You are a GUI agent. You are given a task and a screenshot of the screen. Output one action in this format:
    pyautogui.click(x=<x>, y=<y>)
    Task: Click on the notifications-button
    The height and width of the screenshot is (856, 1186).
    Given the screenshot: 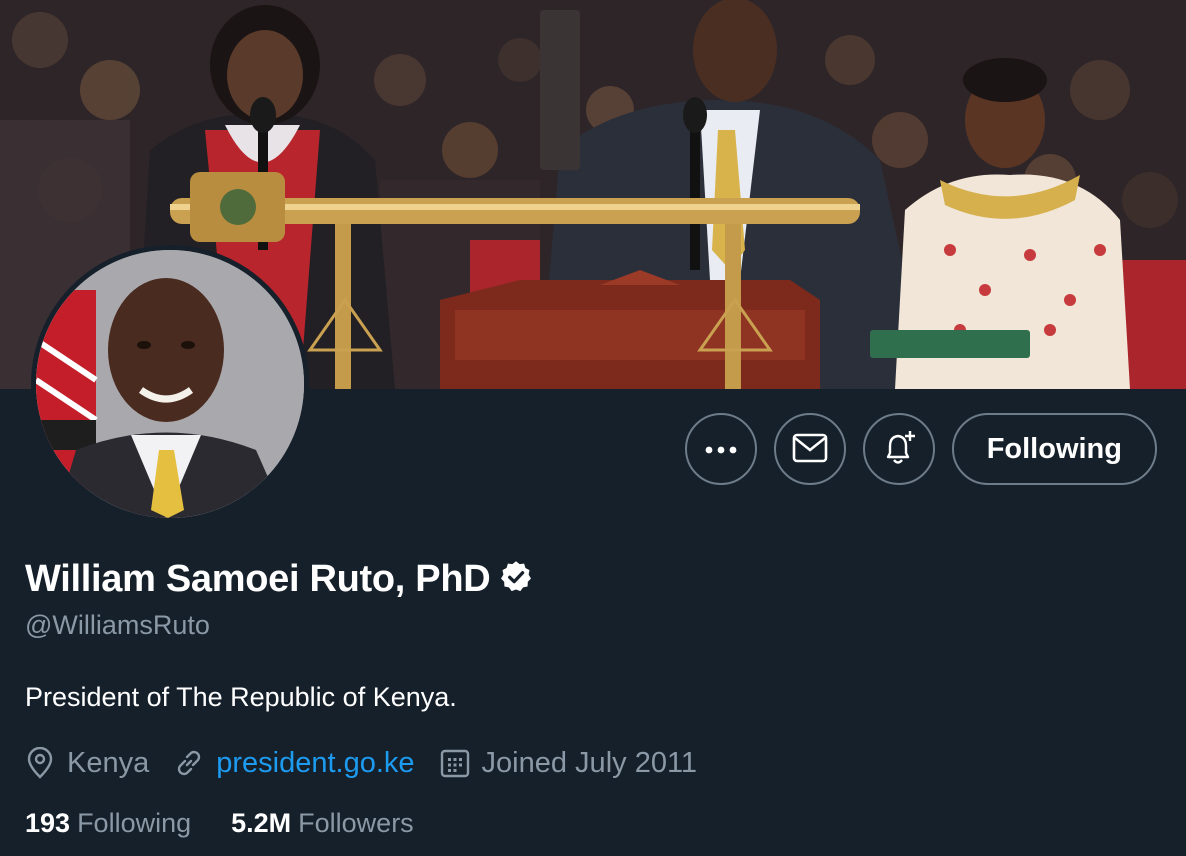 What is the action you would take?
    pyautogui.click(x=898, y=449)
    